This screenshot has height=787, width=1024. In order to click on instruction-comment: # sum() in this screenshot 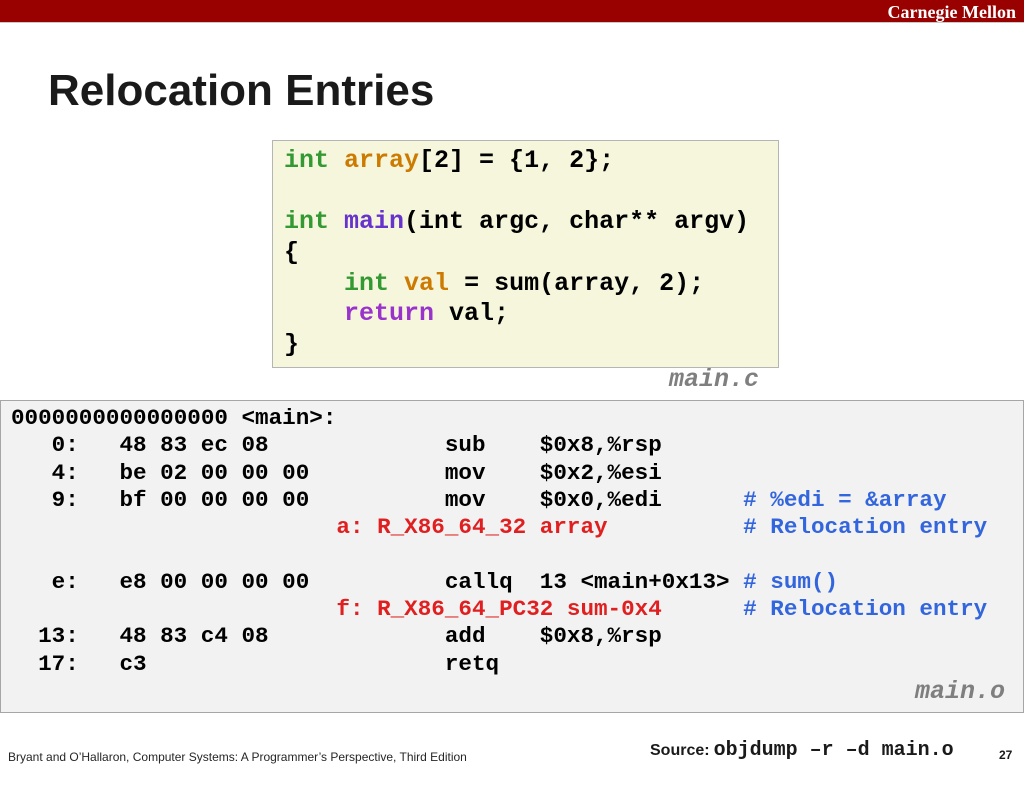, I will do `click(791, 581)`.